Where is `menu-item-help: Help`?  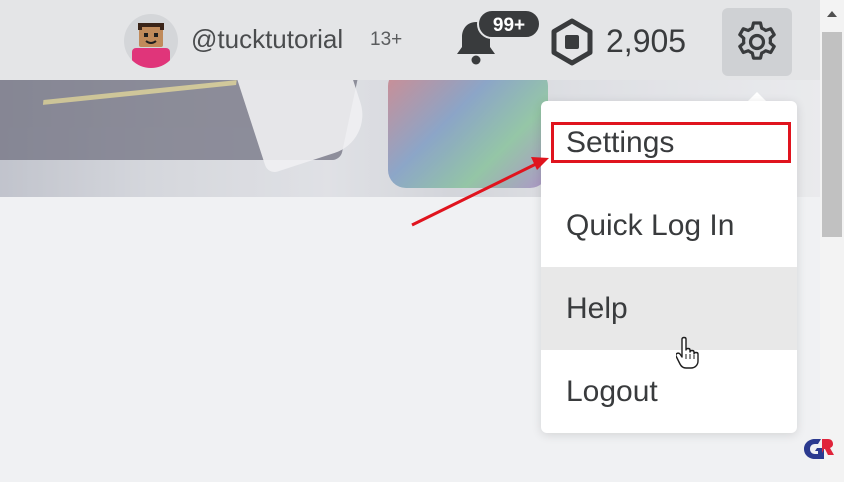 menu-item-help: Help is located at coordinates (669, 308).